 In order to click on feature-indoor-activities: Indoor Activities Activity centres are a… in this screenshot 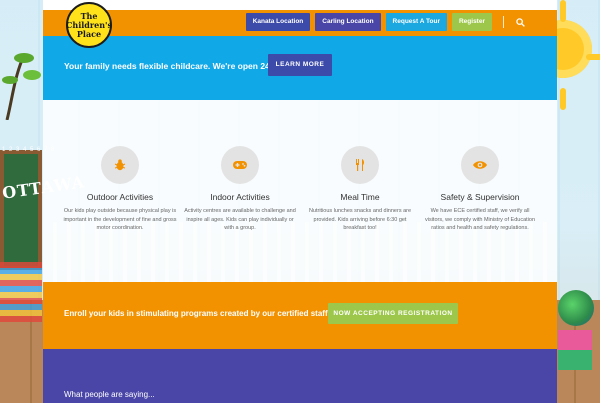, I will do `click(240, 189)`.